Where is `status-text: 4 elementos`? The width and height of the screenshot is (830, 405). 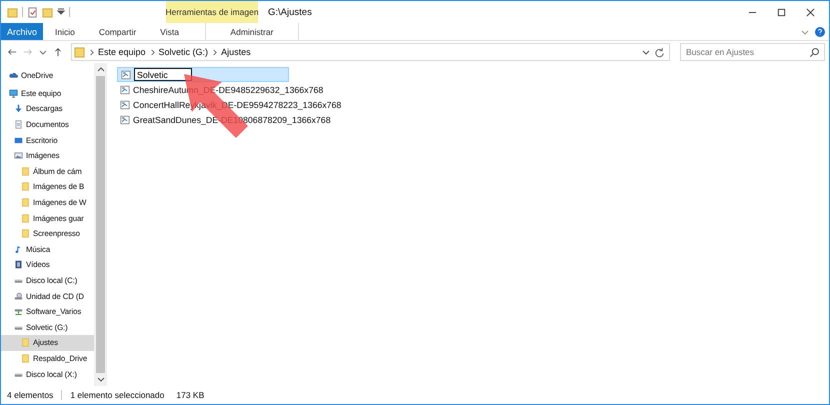 status-text: 4 elementos is located at coordinates (30, 395).